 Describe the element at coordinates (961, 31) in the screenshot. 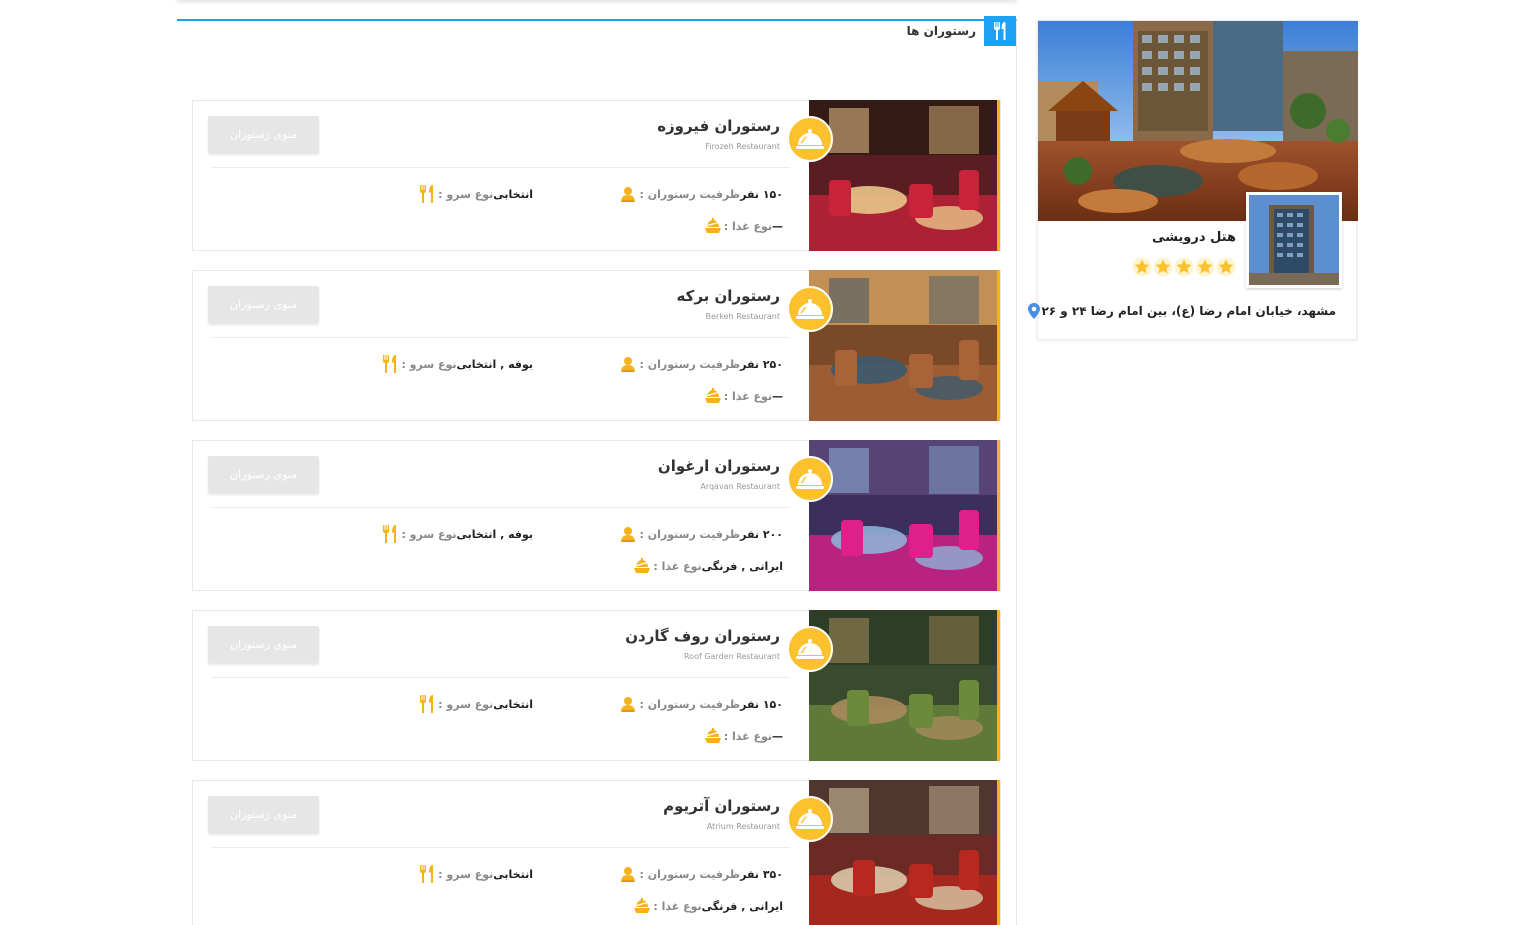

I see `section-header: رستوران ها` at that location.